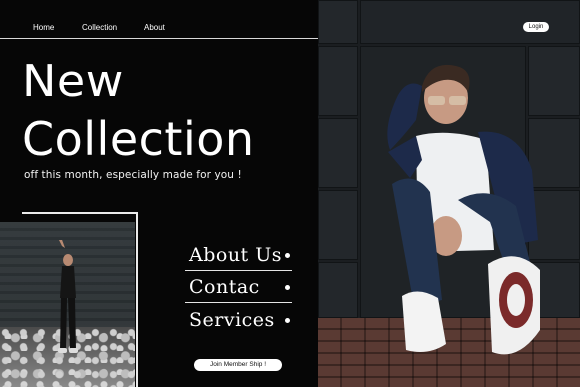 This screenshot has height=387, width=580. I want to click on nav-home: Home, so click(43, 27).